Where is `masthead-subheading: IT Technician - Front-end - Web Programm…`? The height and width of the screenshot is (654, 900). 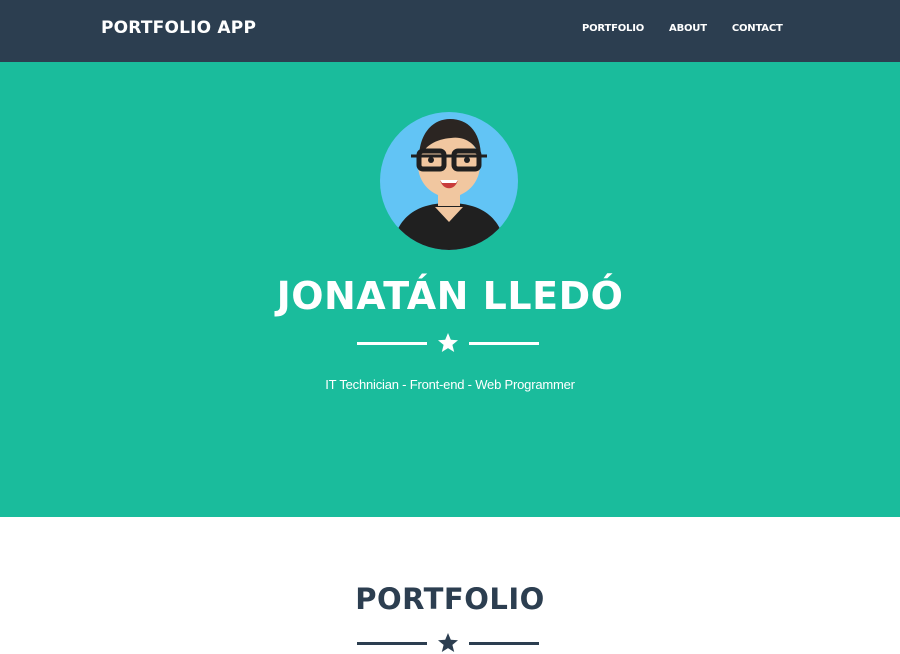
masthead-subheading: IT Technician - Front-end - Web Programm… is located at coordinates (450, 384).